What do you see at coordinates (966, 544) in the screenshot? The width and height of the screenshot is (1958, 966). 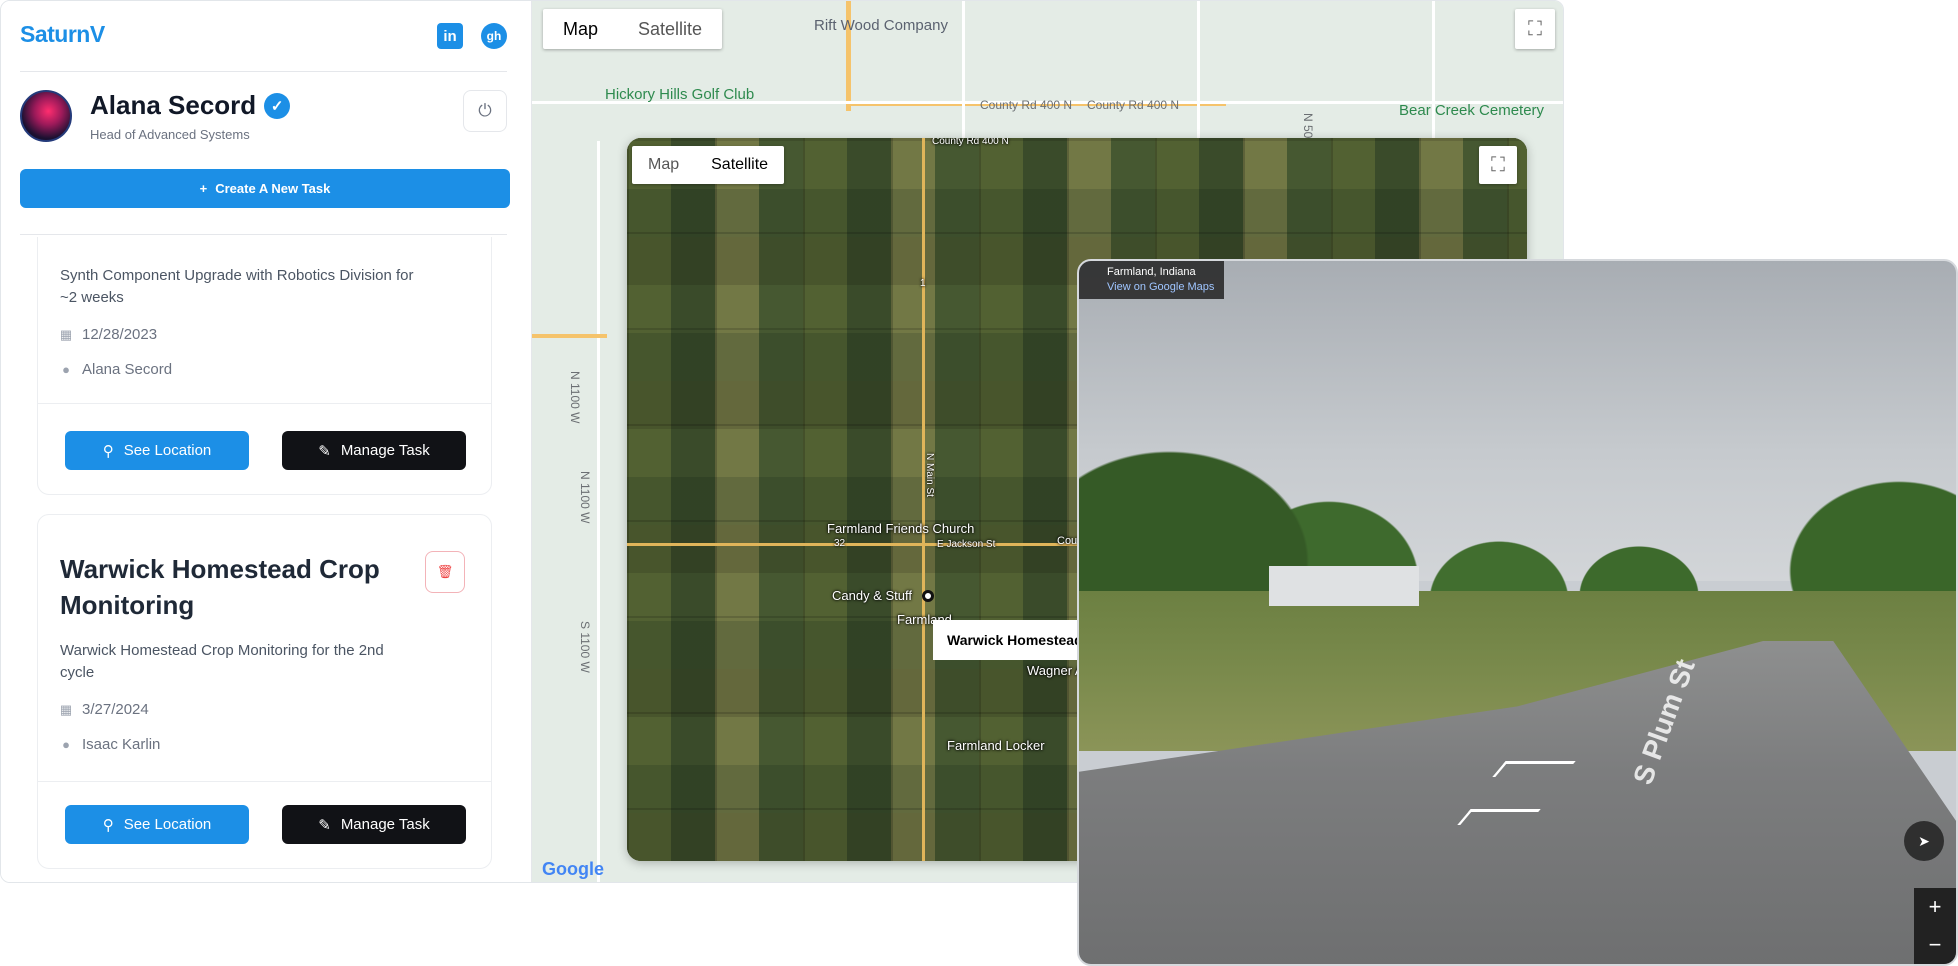 I see `map-label: E Jackson St` at bounding box center [966, 544].